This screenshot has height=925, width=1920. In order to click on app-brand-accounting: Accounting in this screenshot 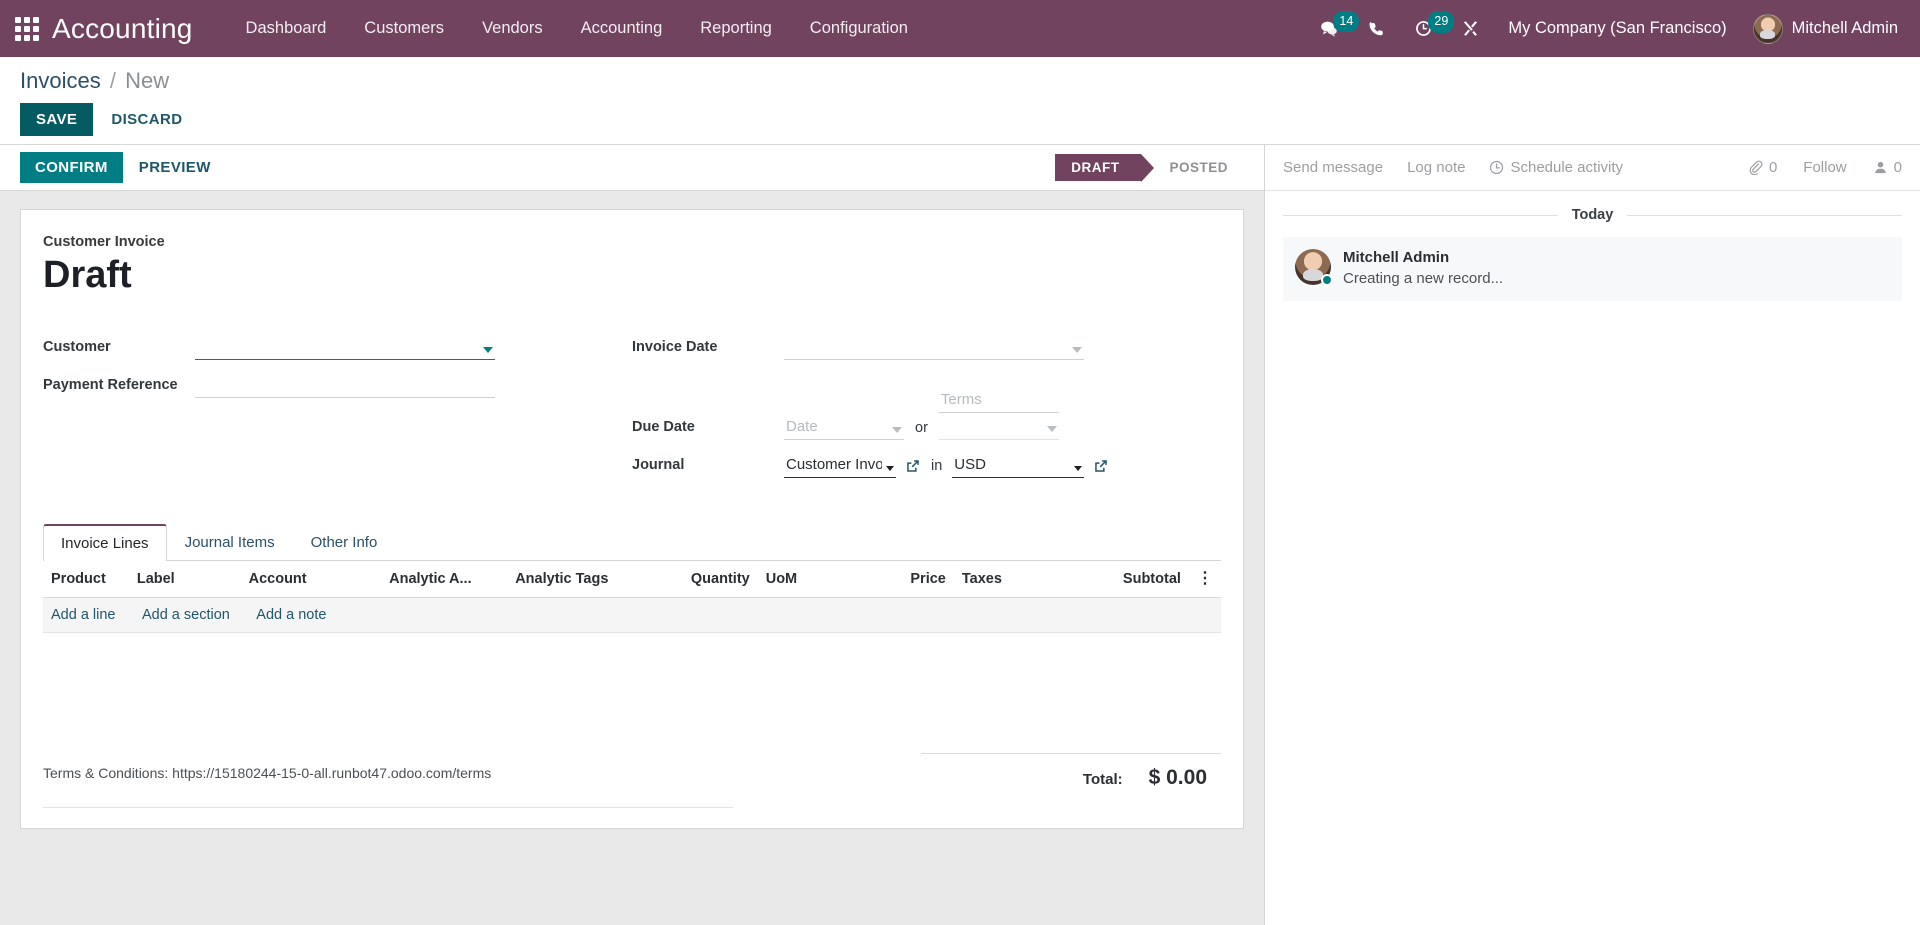, I will do `click(122, 29)`.